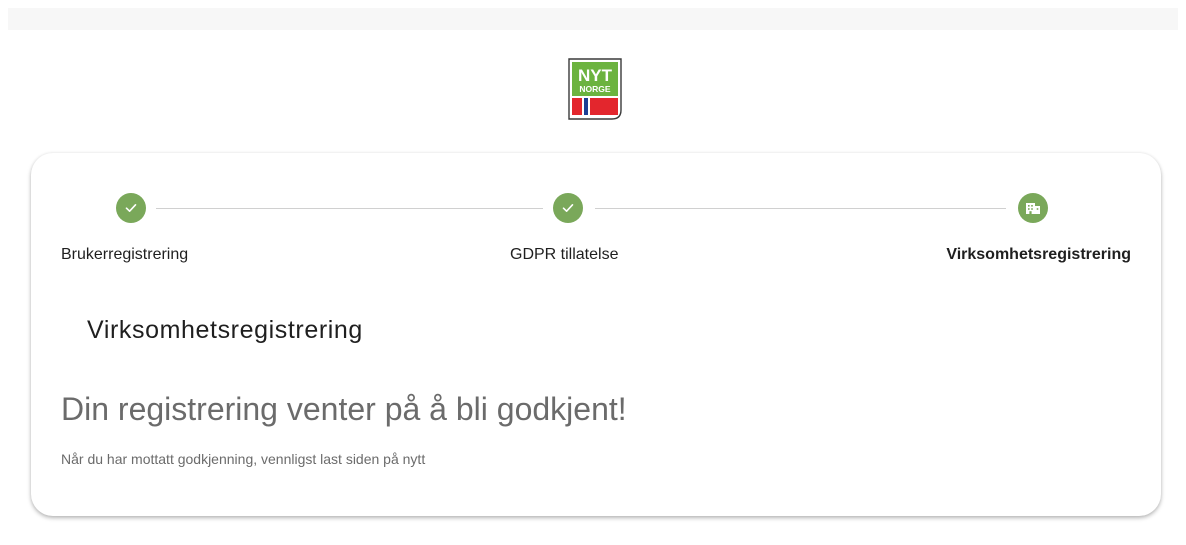 The height and width of the screenshot is (545, 1186). What do you see at coordinates (593, 19) in the screenshot?
I see `top-band` at bounding box center [593, 19].